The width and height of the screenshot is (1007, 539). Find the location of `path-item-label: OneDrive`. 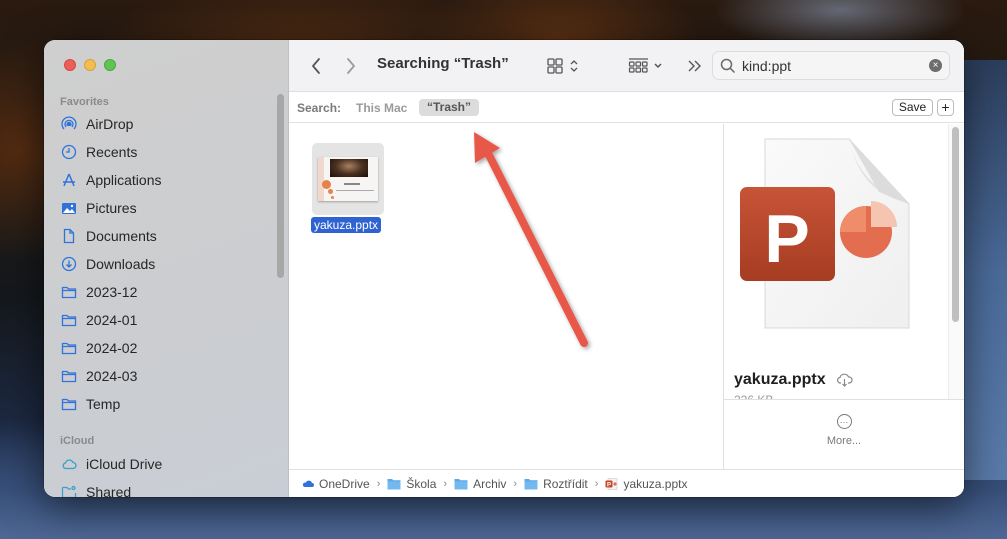

path-item-label: OneDrive is located at coordinates (344, 483).